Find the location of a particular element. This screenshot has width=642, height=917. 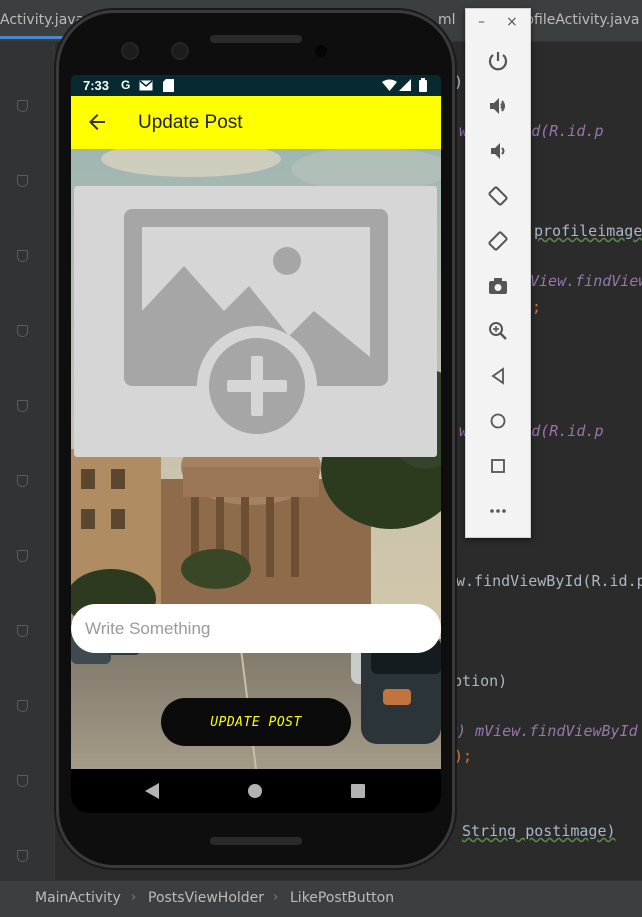

nav-back-icon is located at coordinates (152, 791).